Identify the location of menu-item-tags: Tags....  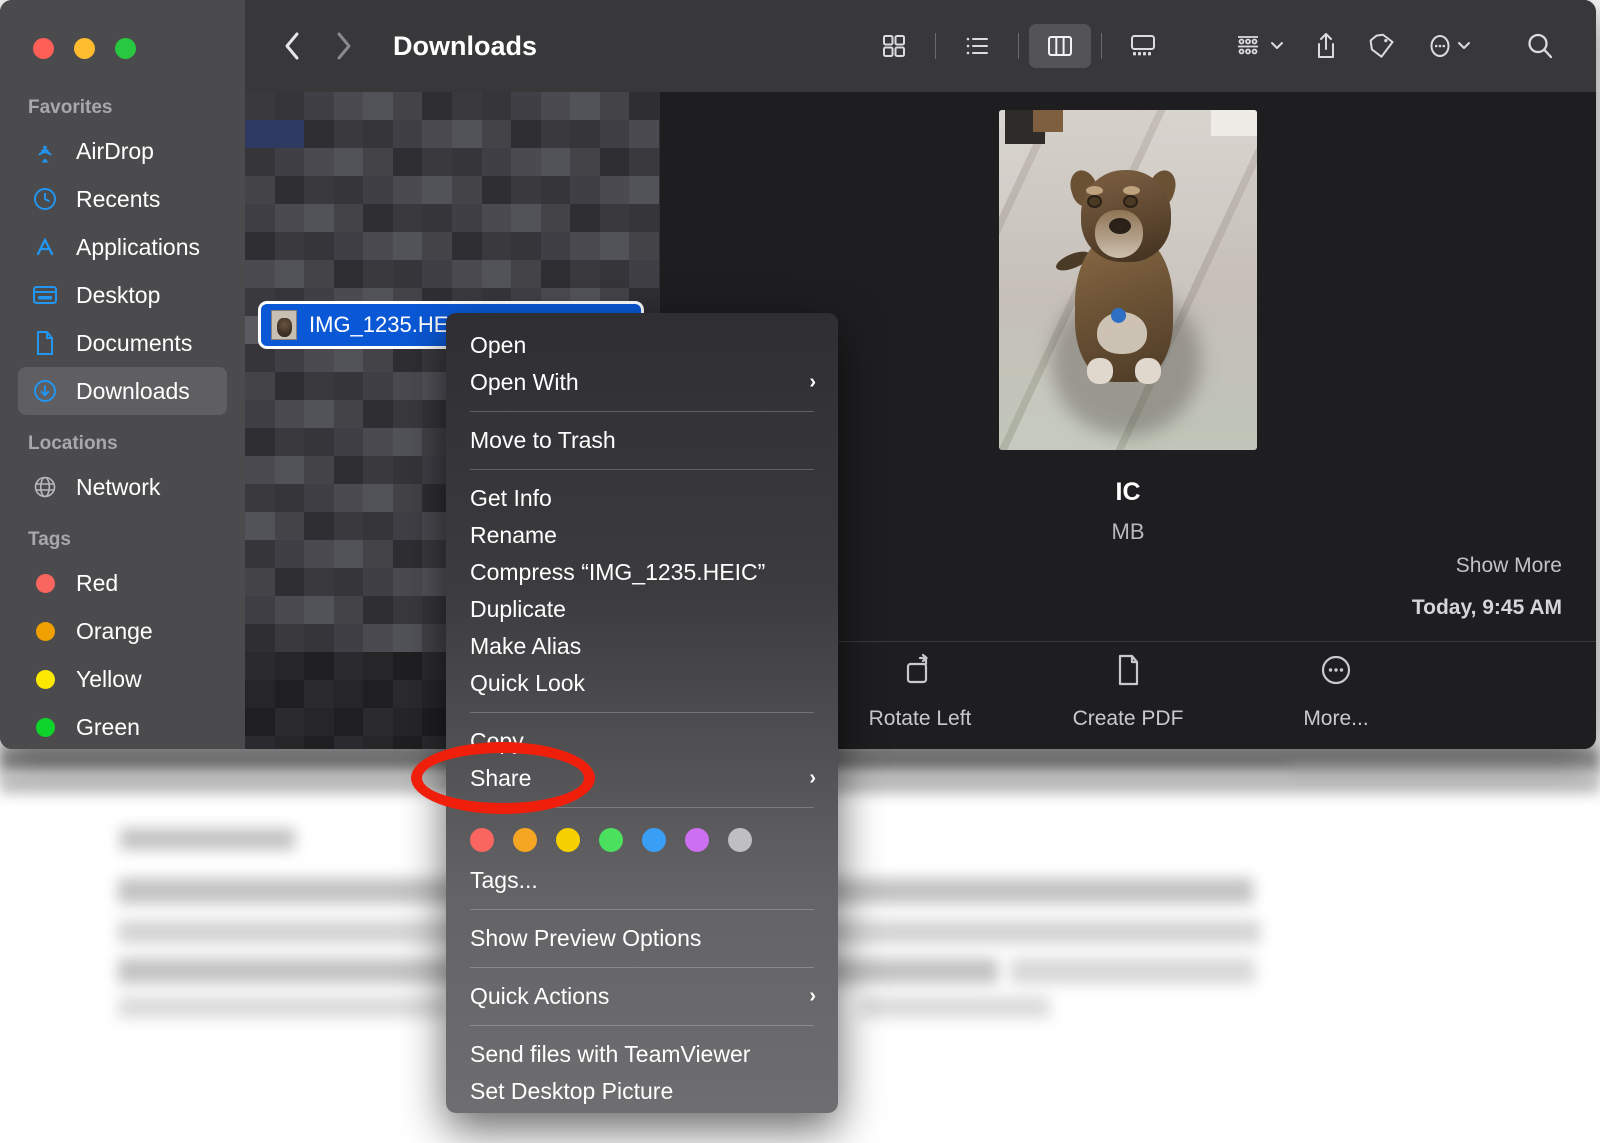
(642, 880).